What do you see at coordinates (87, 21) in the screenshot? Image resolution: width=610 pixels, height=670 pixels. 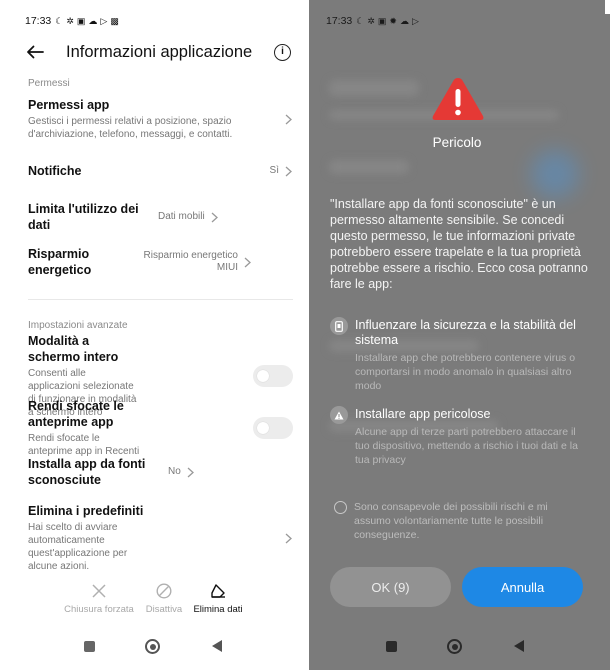 I see `status-icons: ☾ ✲ ▣ ☁ ▷ ▩` at bounding box center [87, 21].